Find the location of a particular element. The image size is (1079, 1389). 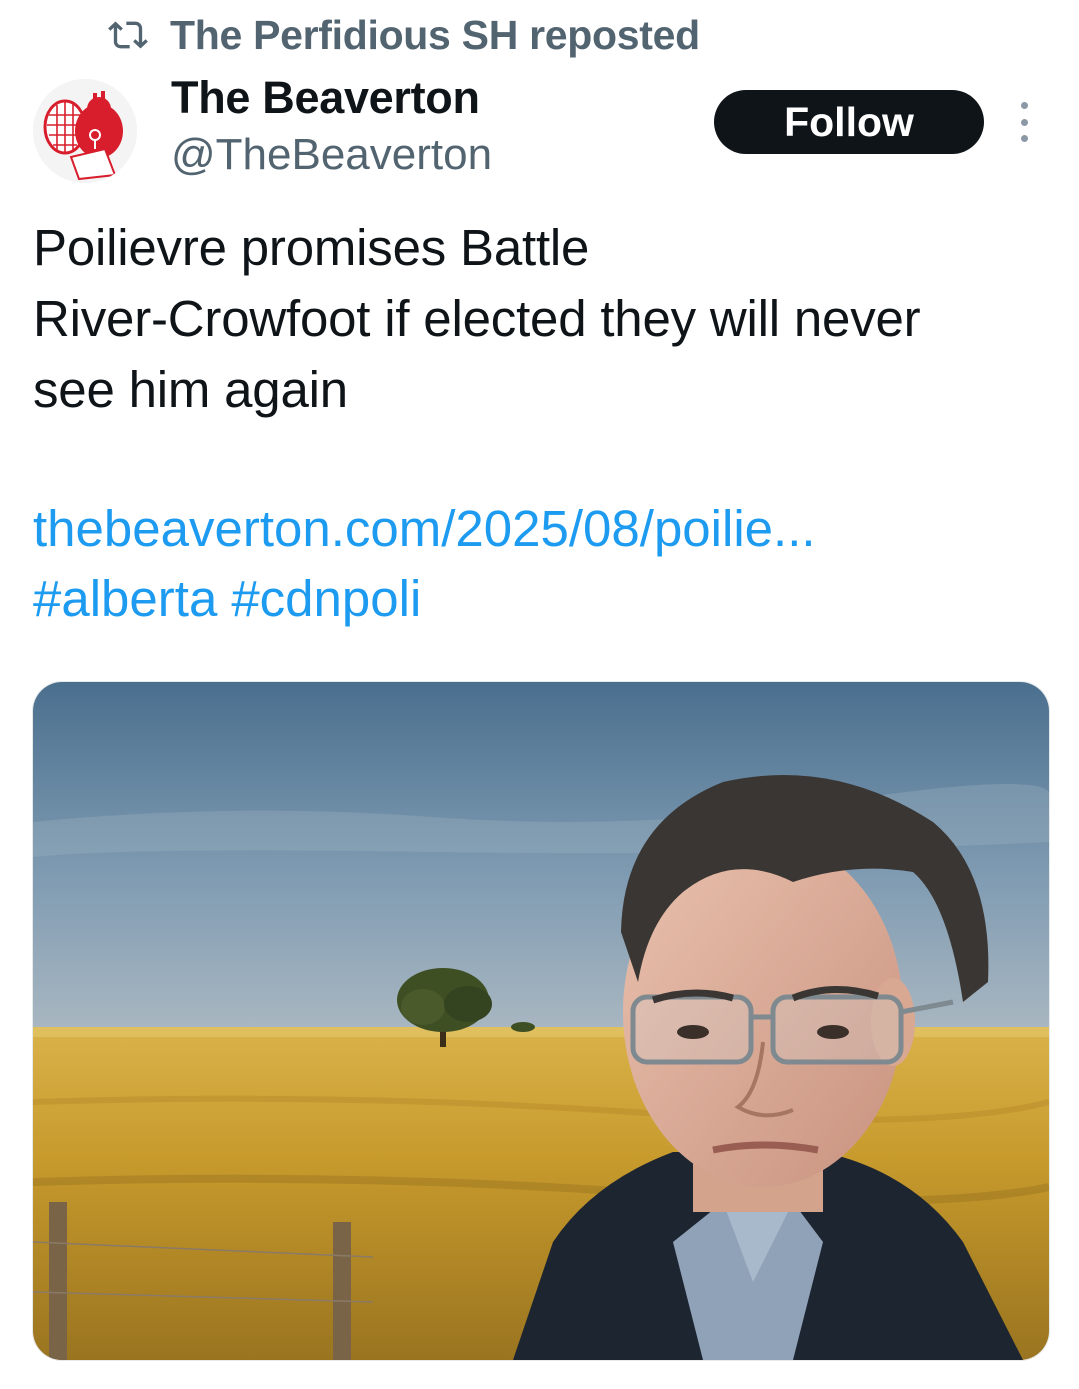

author-handle: @TheBeaverton is located at coordinates (331, 155).